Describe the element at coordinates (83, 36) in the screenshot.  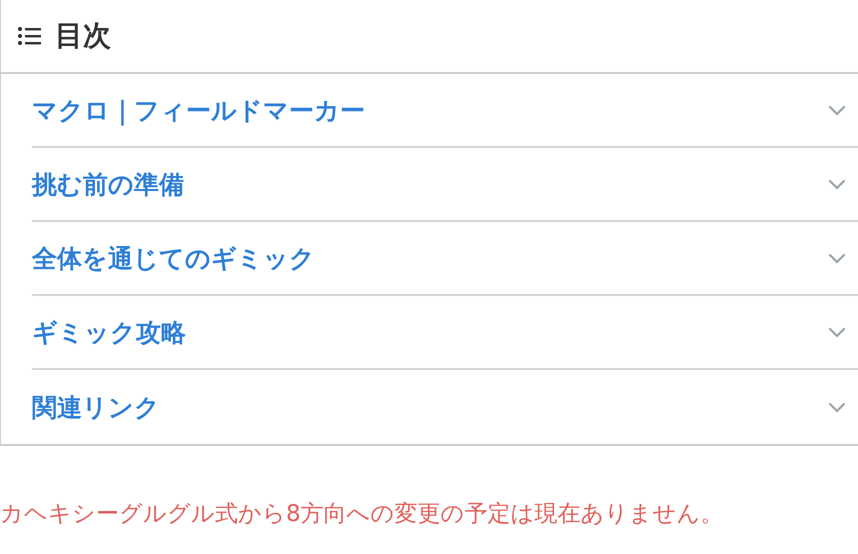
I see `toc-title: 目次` at that location.